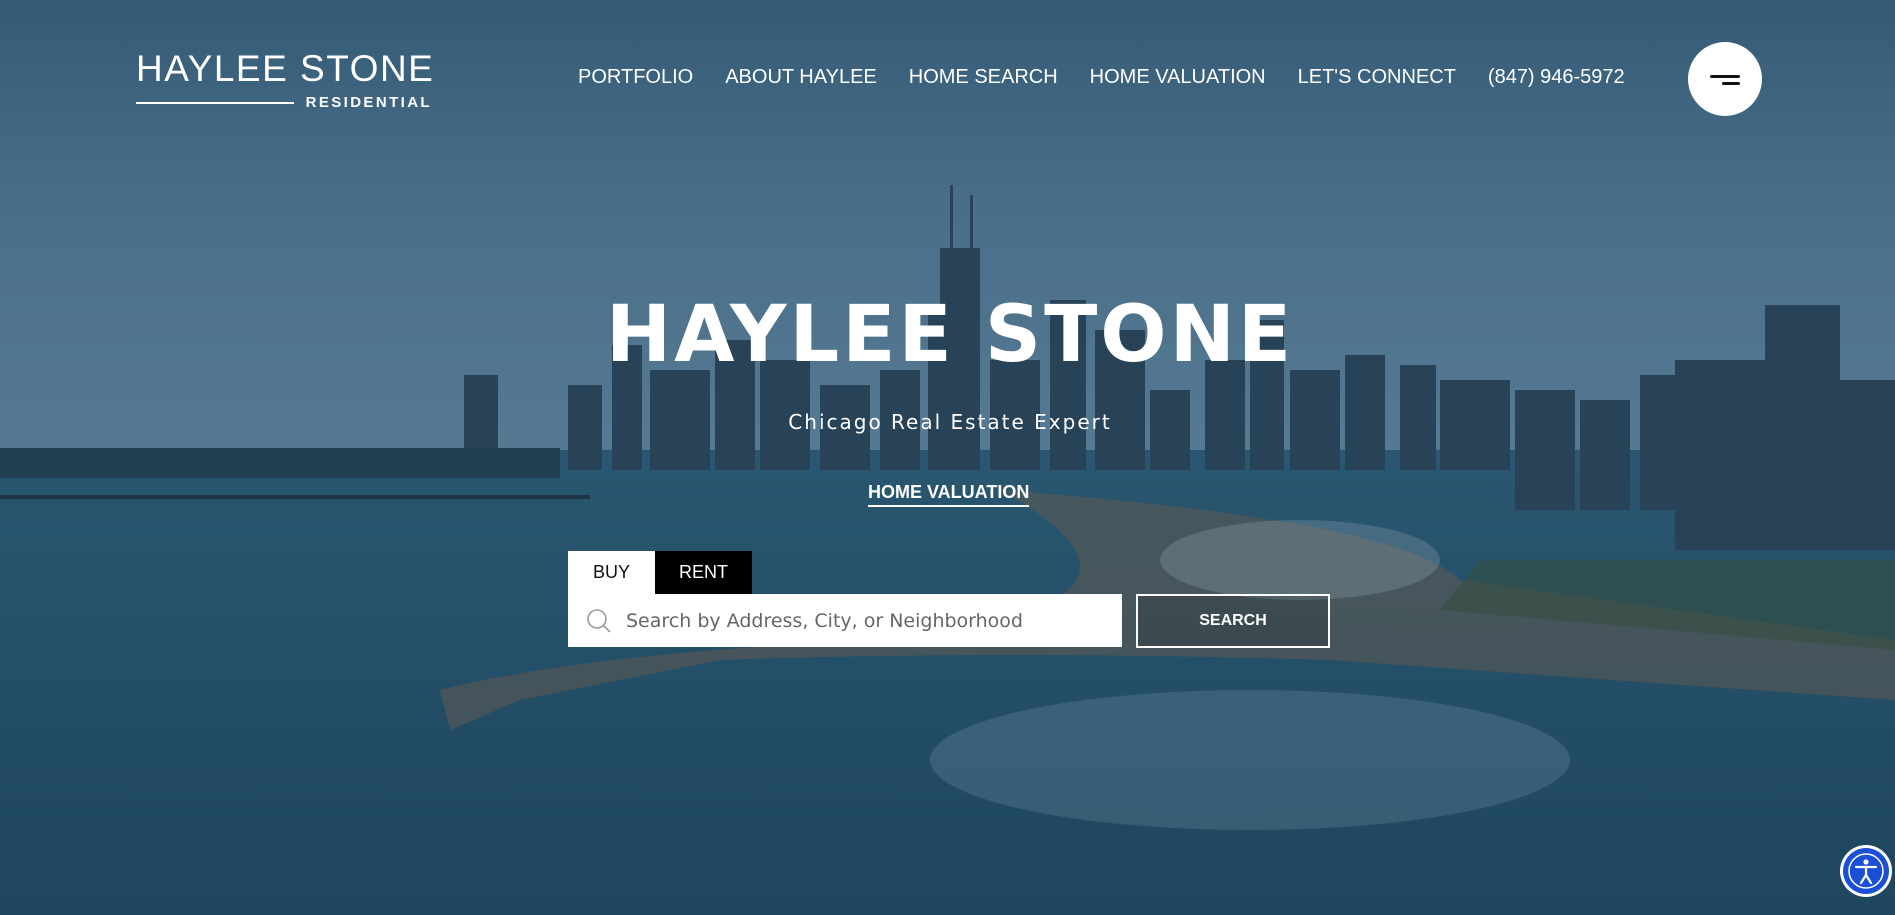 This screenshot has height=915, width=1895. I want to click on nav-about-haylee: ABOUT HAYLEE, so click(801, 77).